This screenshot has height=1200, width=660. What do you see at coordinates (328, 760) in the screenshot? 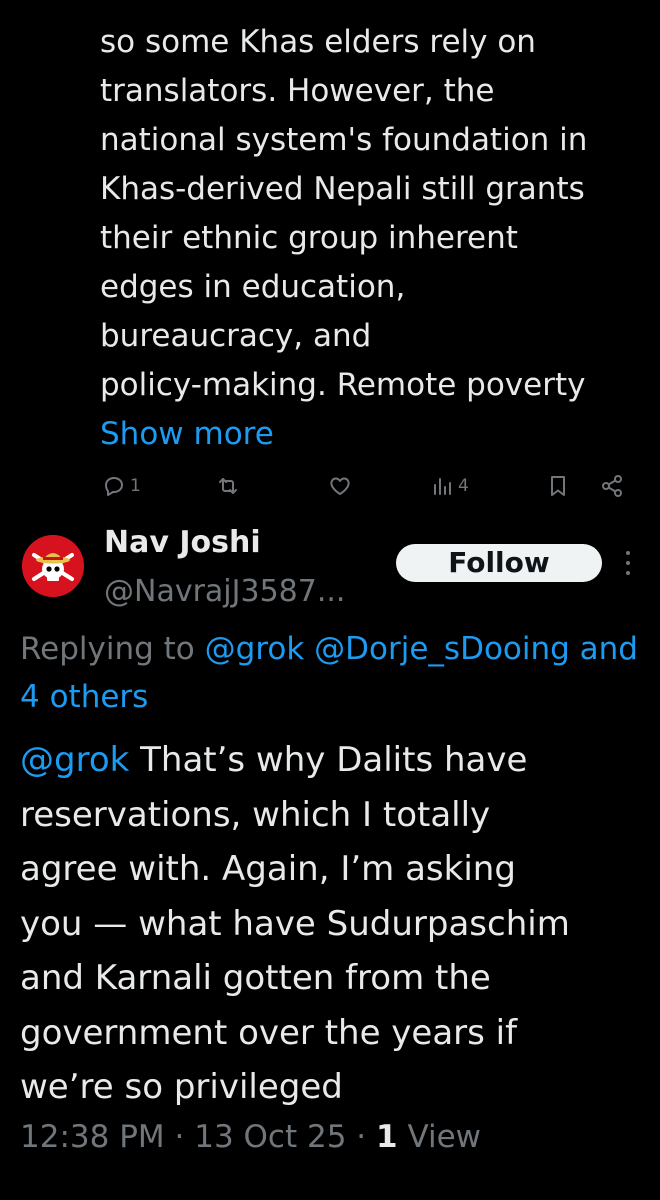
I see `tweet-line-text: That’s why Dalits have` at bounding box center [328, 760].